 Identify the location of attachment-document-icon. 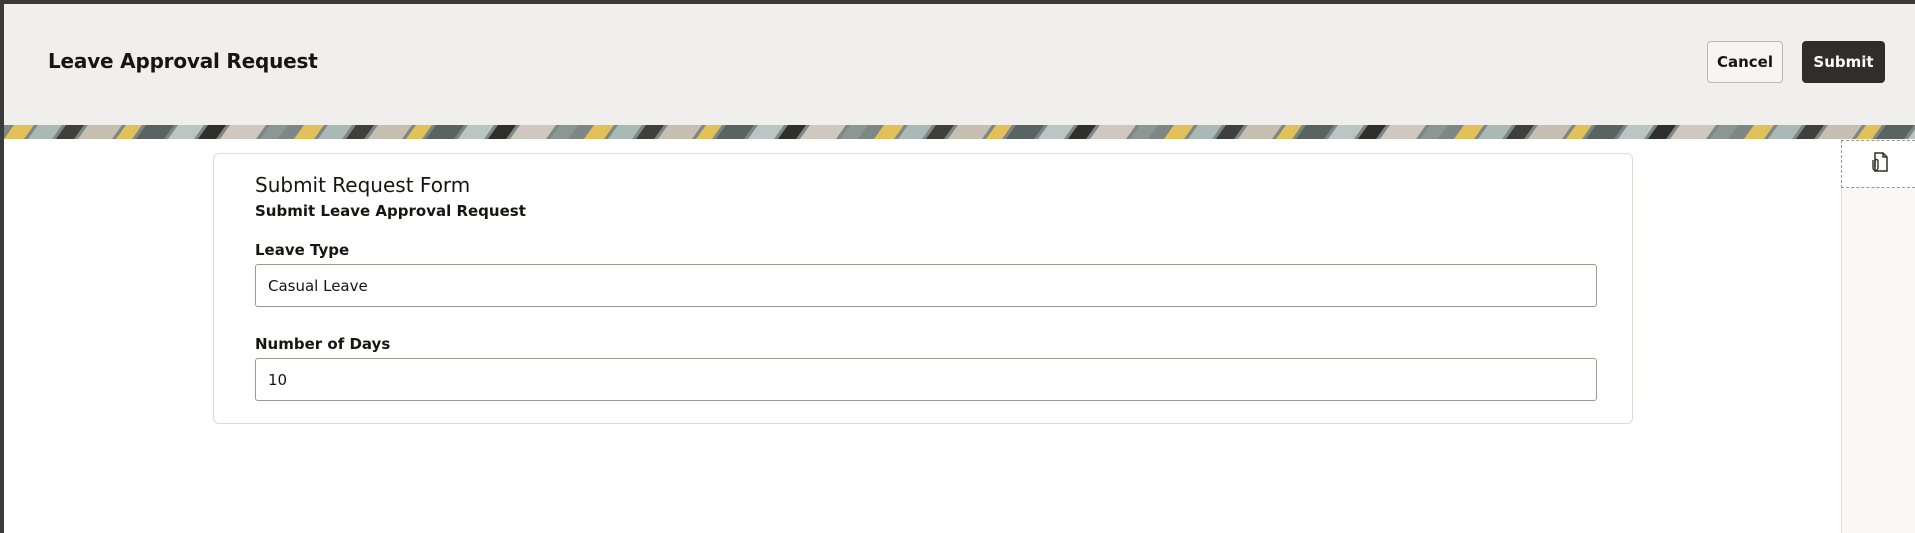
(1879, 164).